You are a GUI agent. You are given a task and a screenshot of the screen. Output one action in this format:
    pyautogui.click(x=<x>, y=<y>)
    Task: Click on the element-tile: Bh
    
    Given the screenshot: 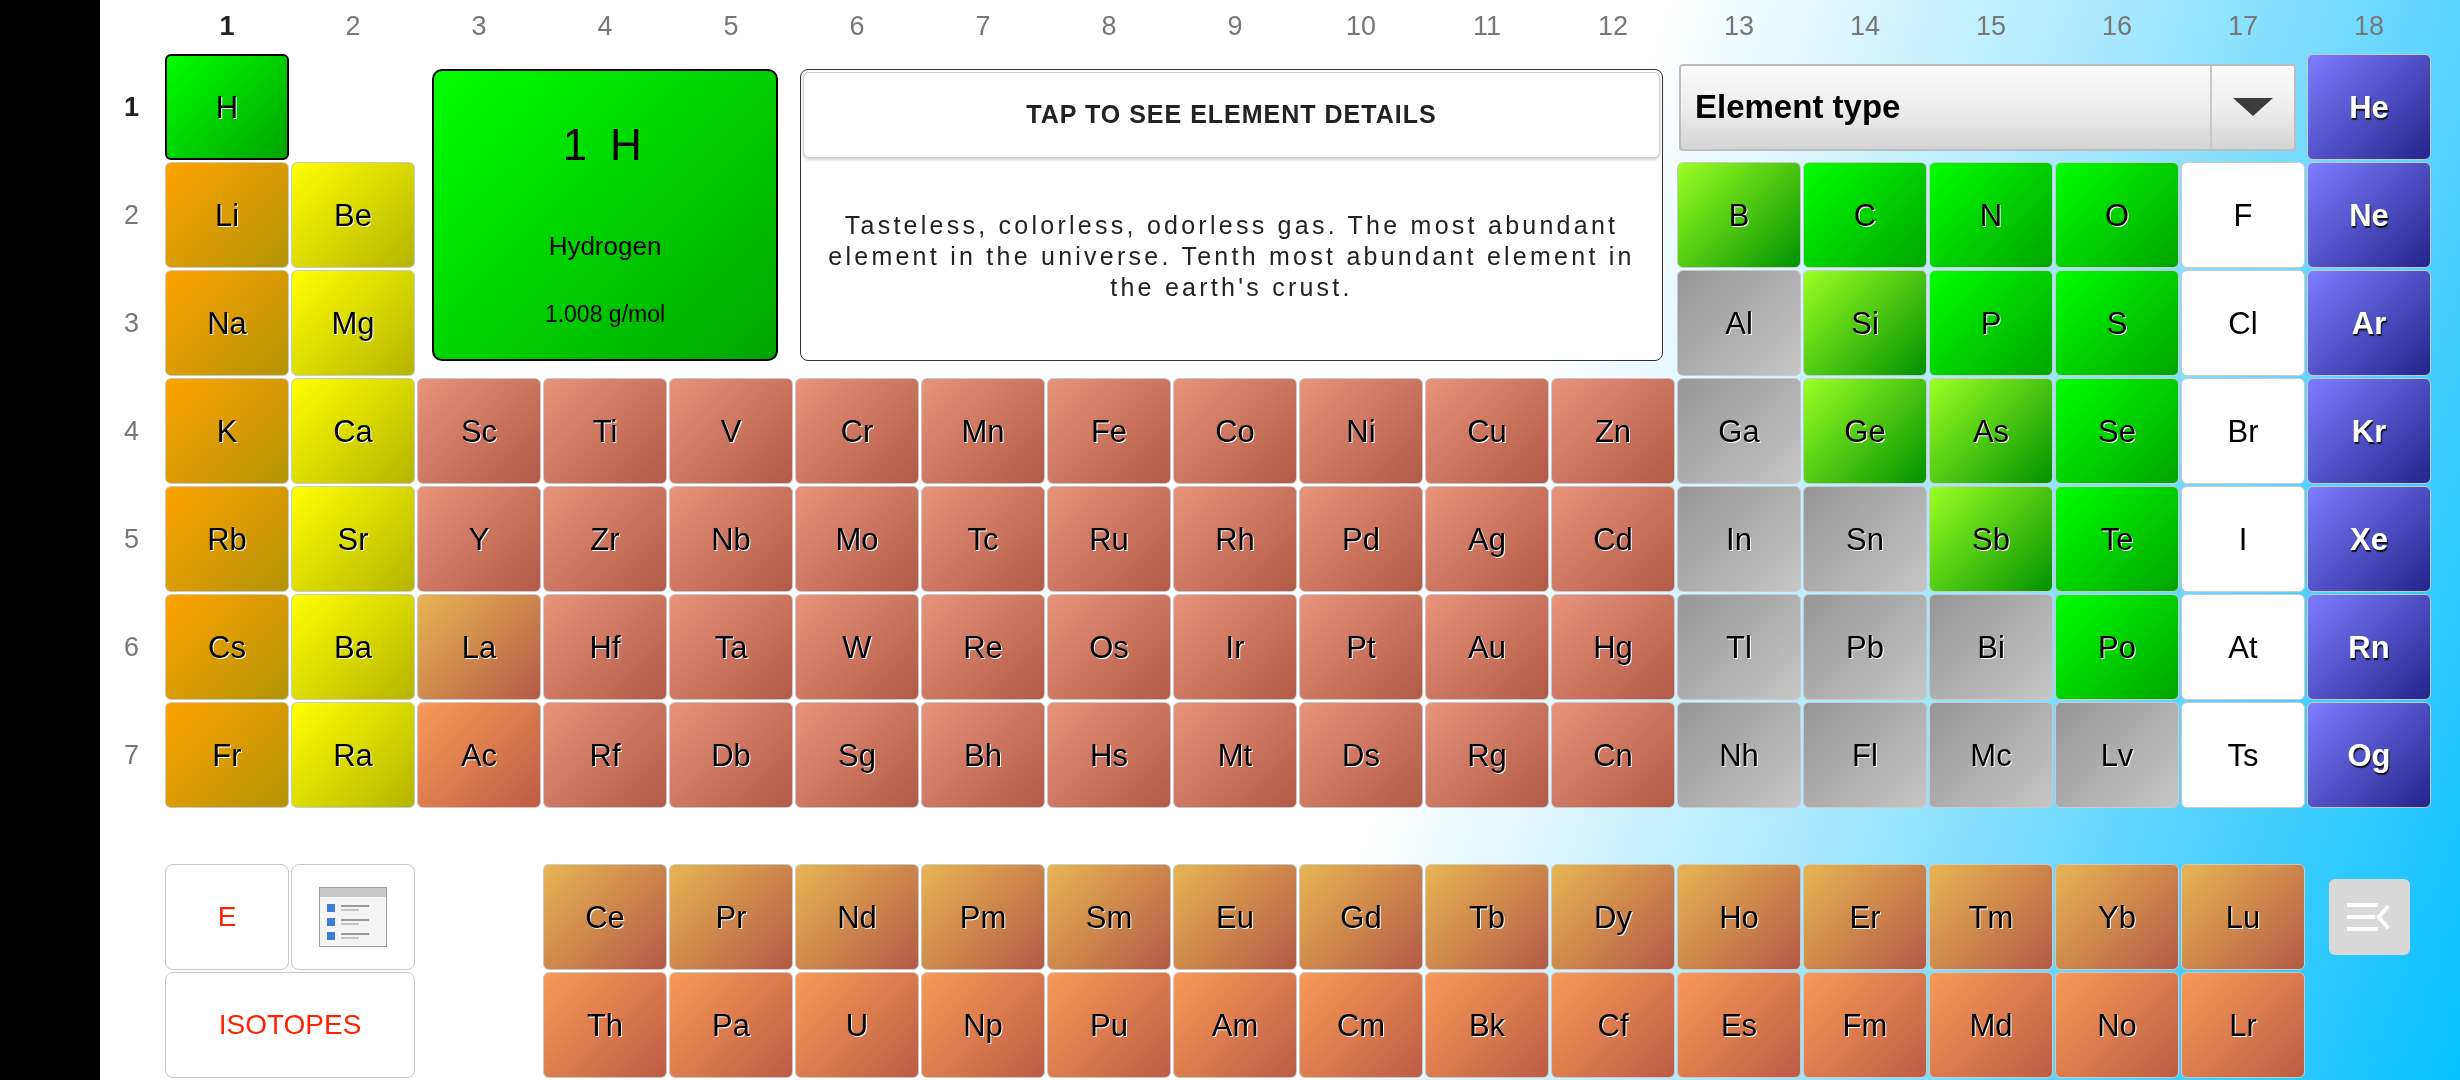 What is the action you would take?
    pyautogui.click(x=983, y=755)
    